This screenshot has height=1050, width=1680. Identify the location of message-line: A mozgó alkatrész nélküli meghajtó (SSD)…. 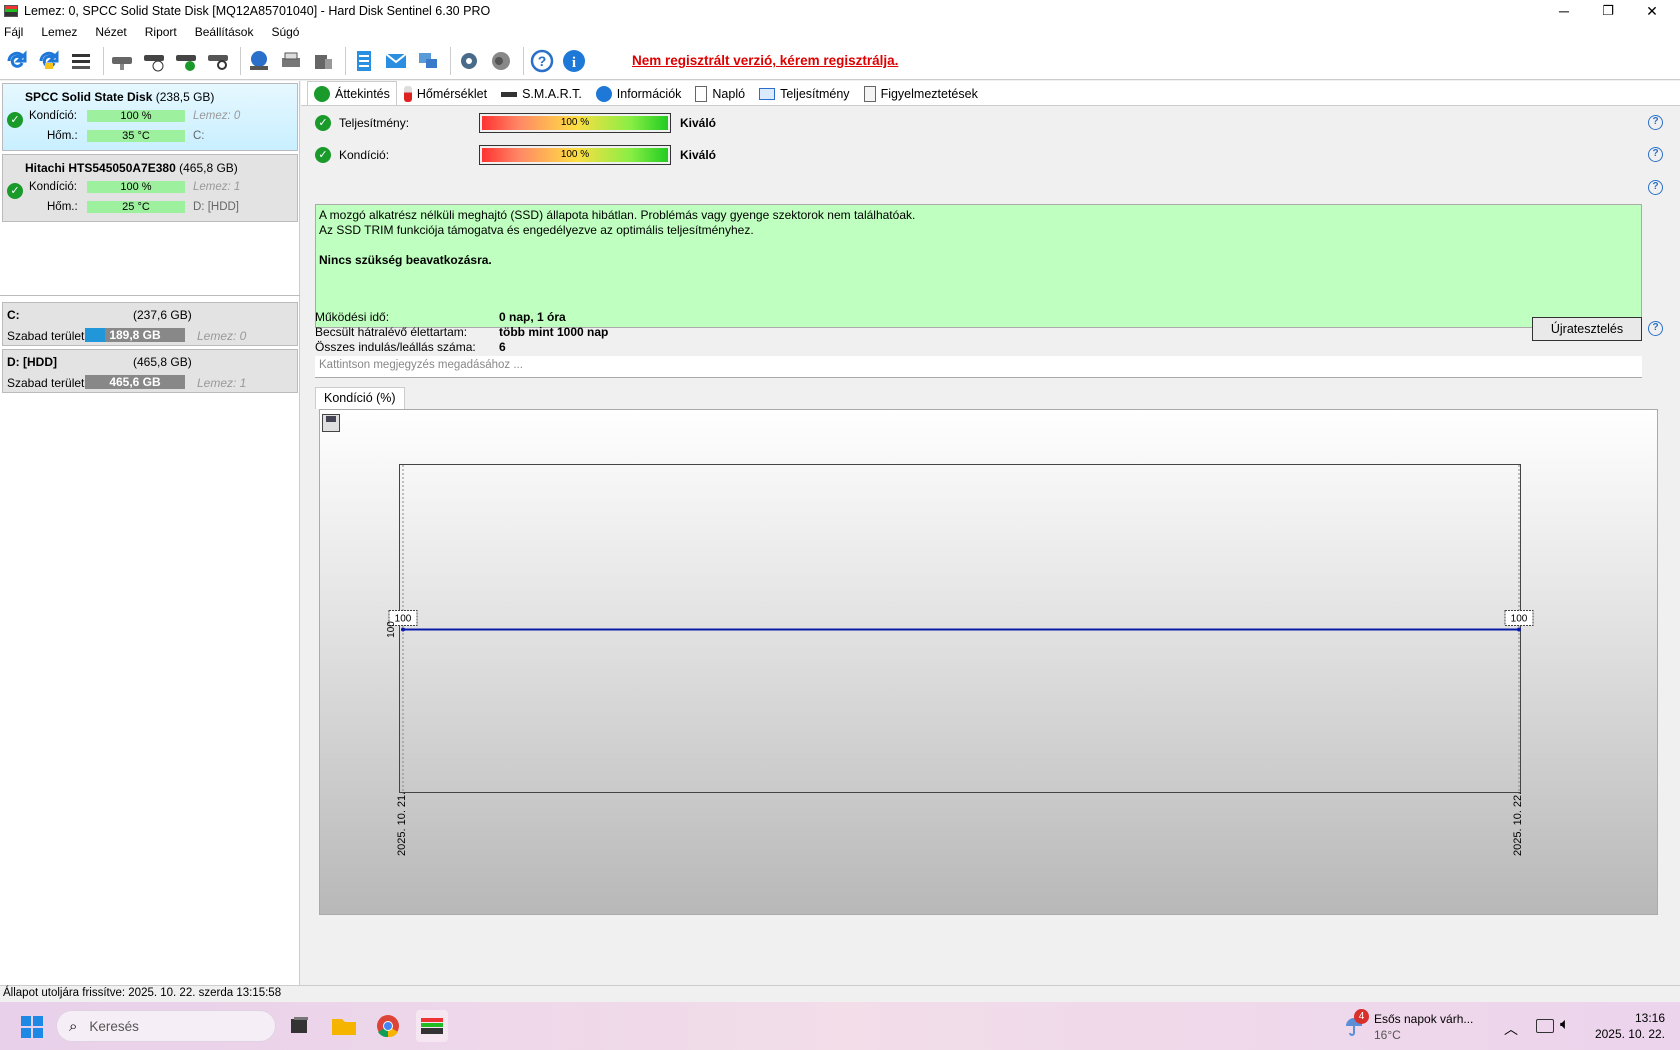
(617, 215).